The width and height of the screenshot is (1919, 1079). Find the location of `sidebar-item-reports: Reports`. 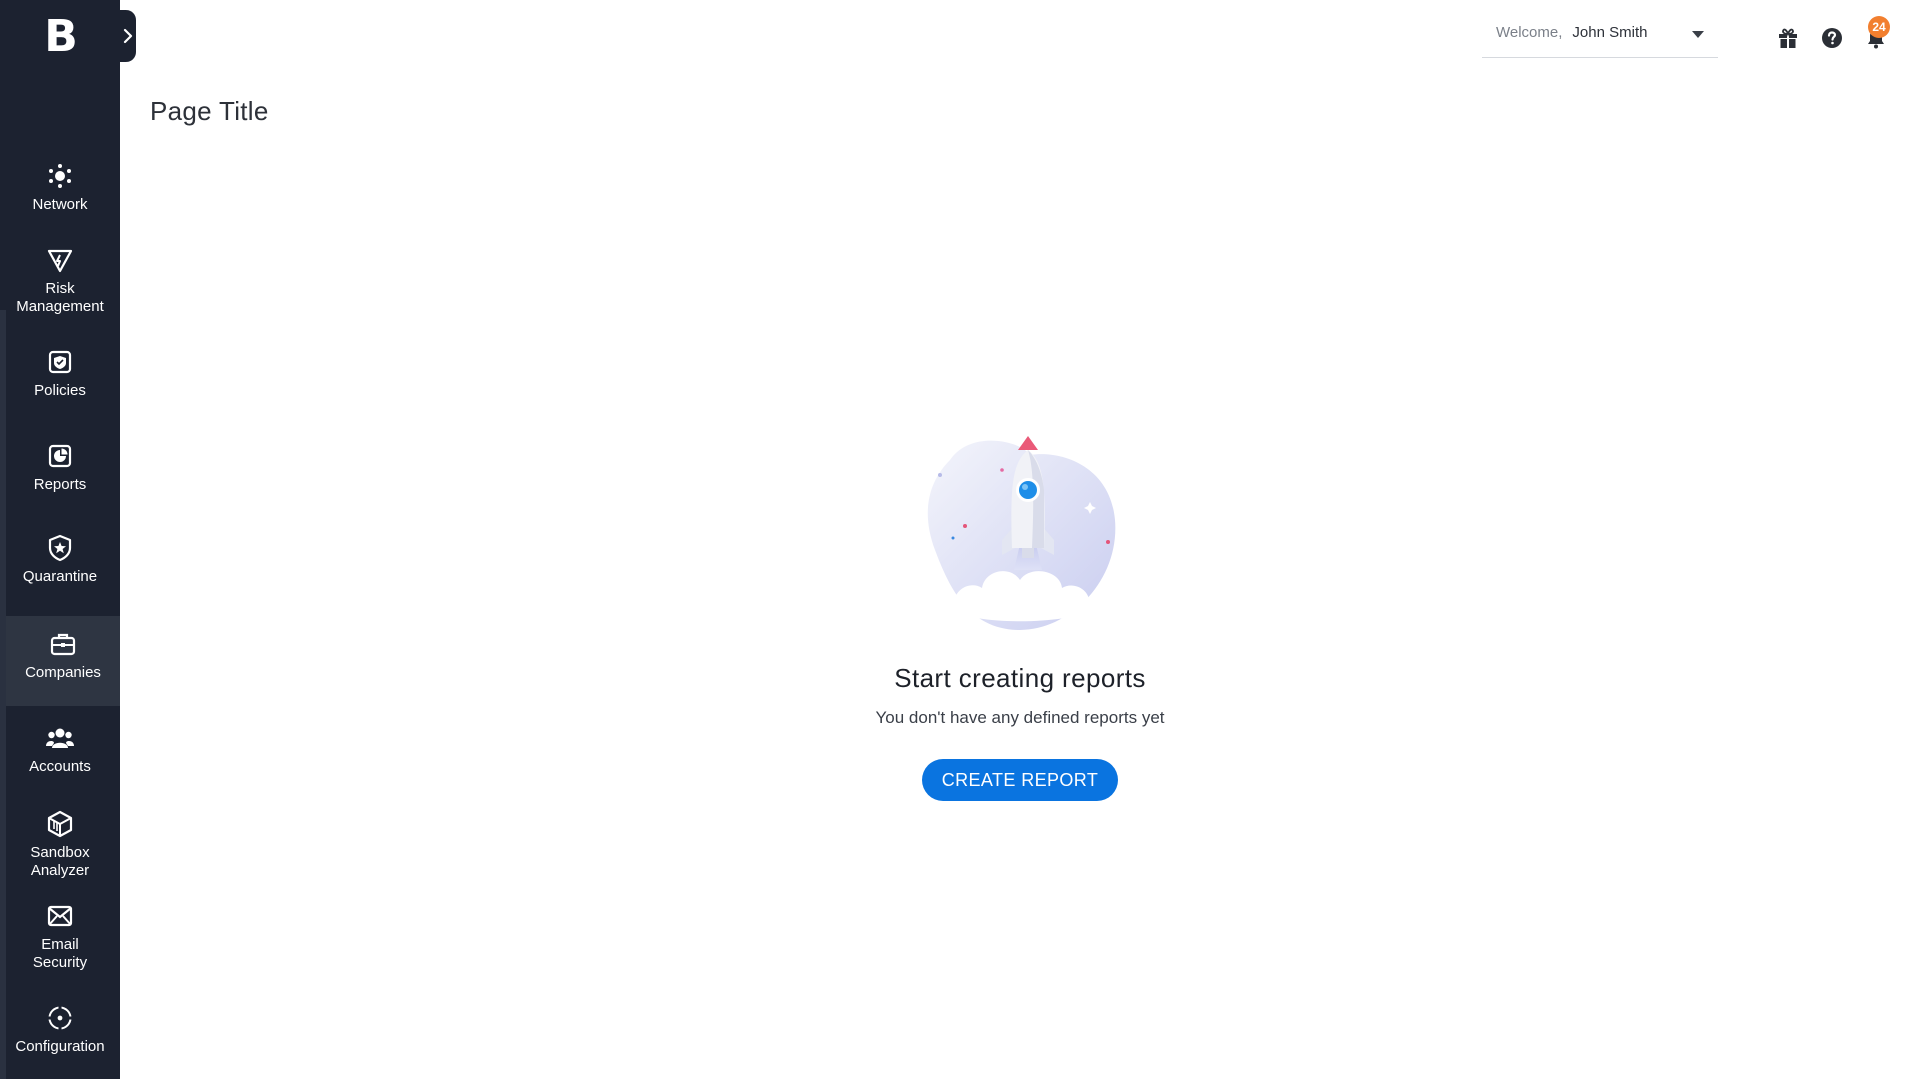

sidebar-item-reports: Reports is located at coordinates (60, 468).